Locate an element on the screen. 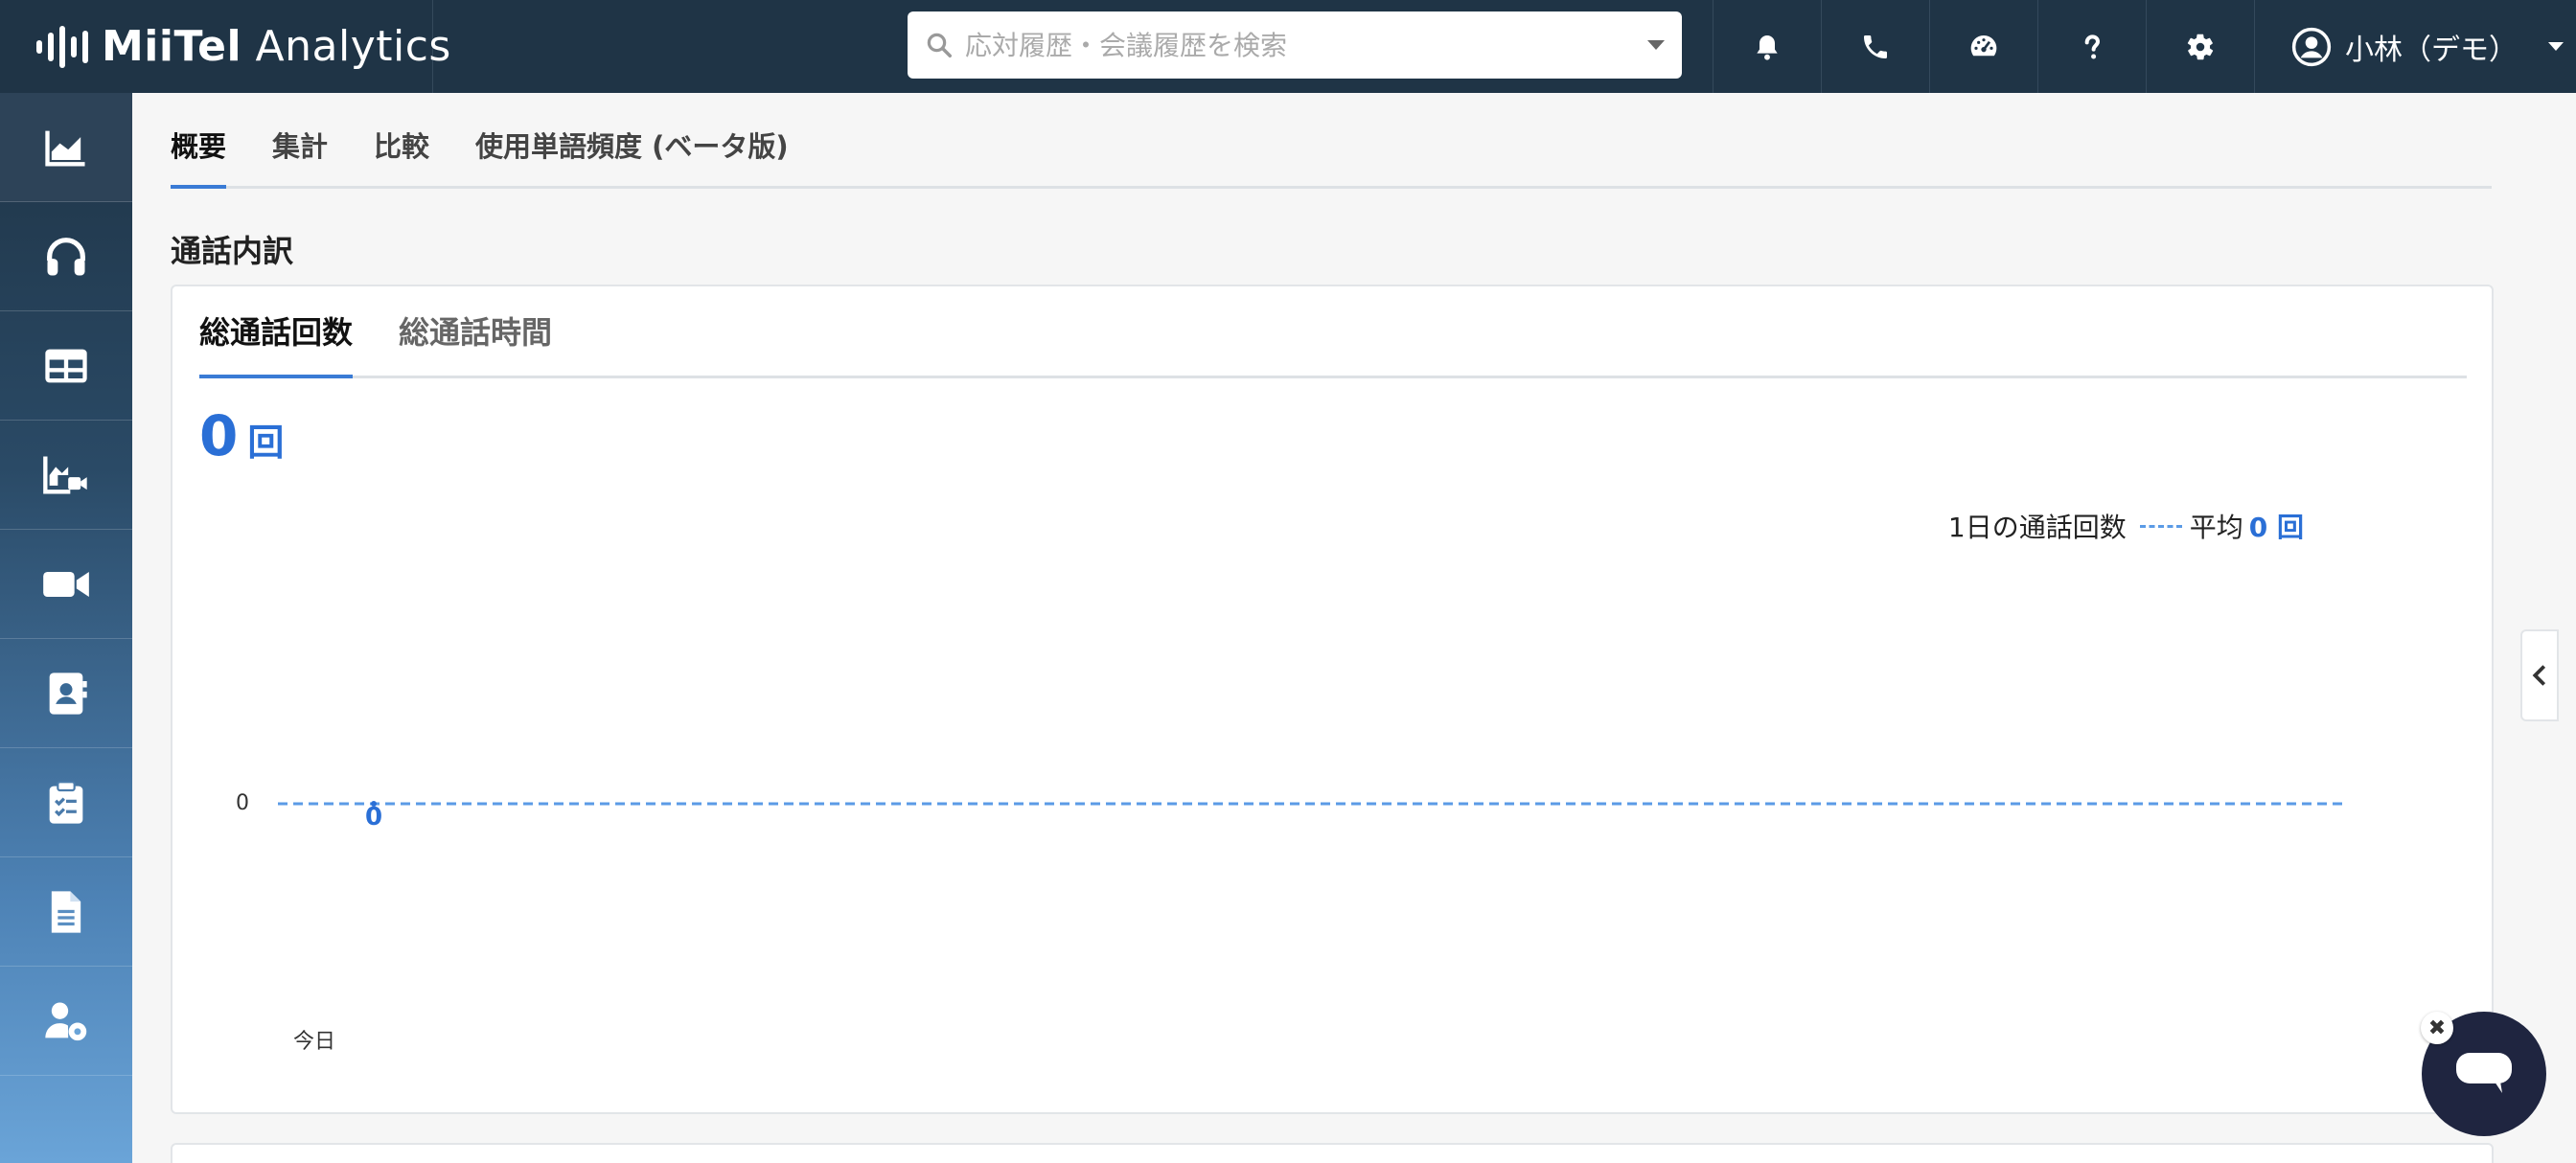 Image resolution: width=2576 pixels, height=1163 pixels. bell-icon is located at coordinates (1767, 47).